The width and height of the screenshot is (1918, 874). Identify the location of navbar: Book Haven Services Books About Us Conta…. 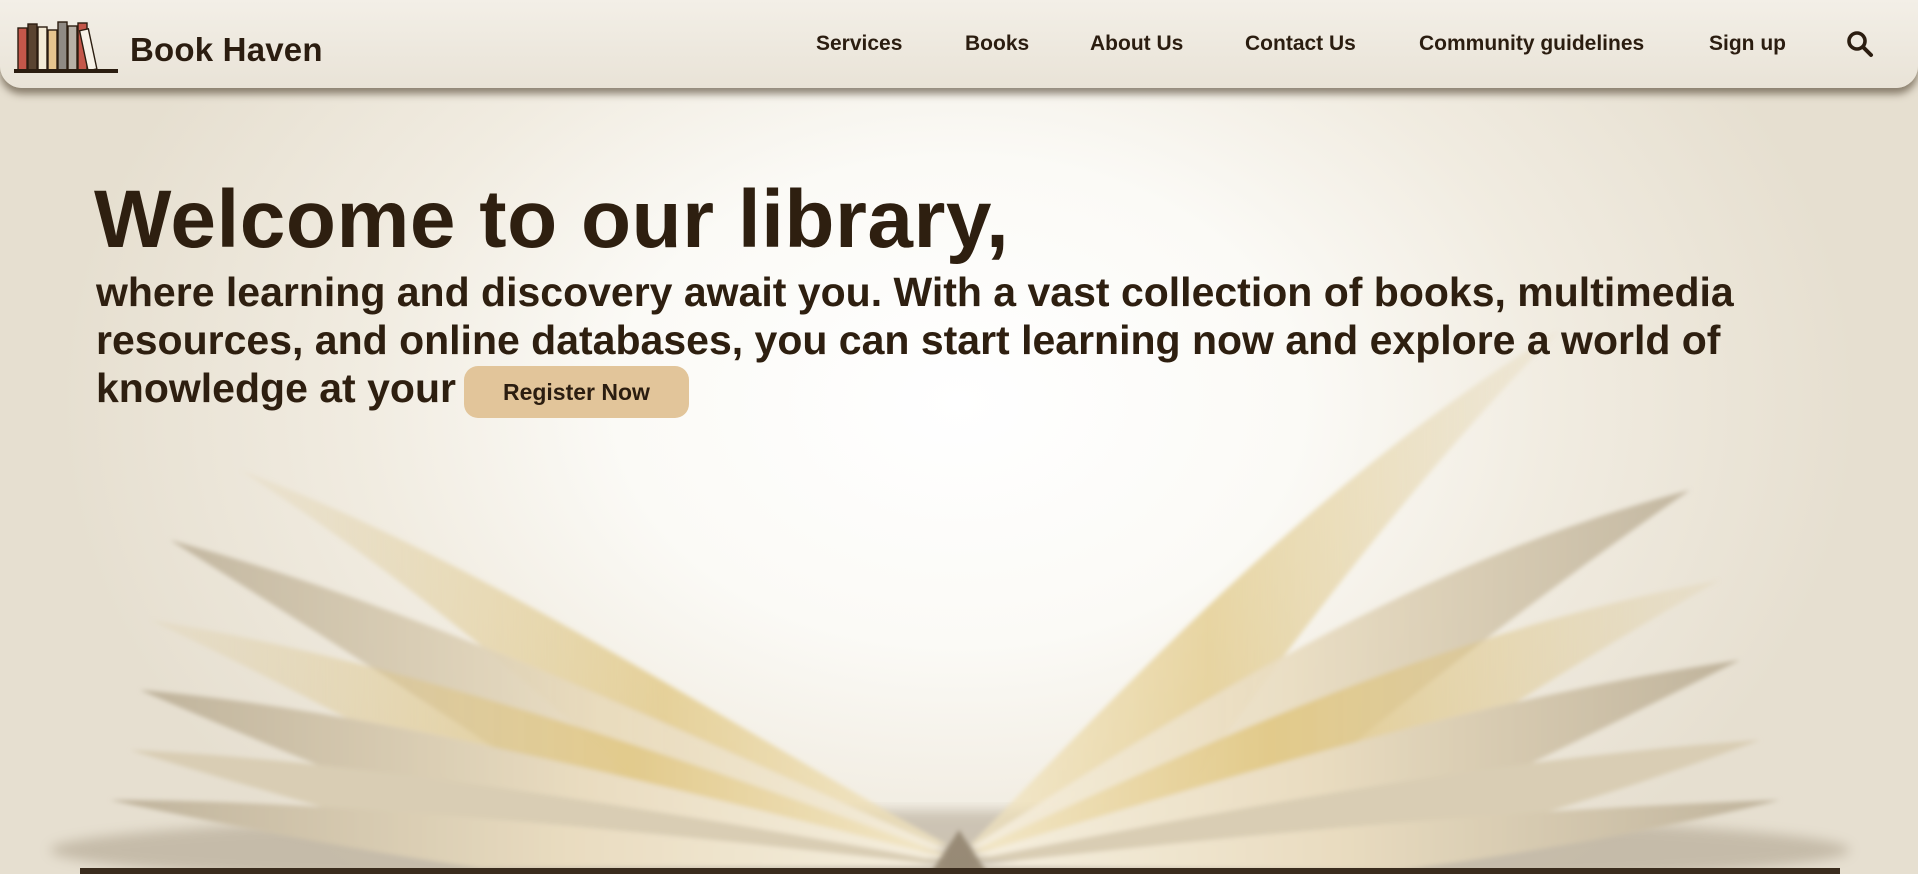
(959, 44).